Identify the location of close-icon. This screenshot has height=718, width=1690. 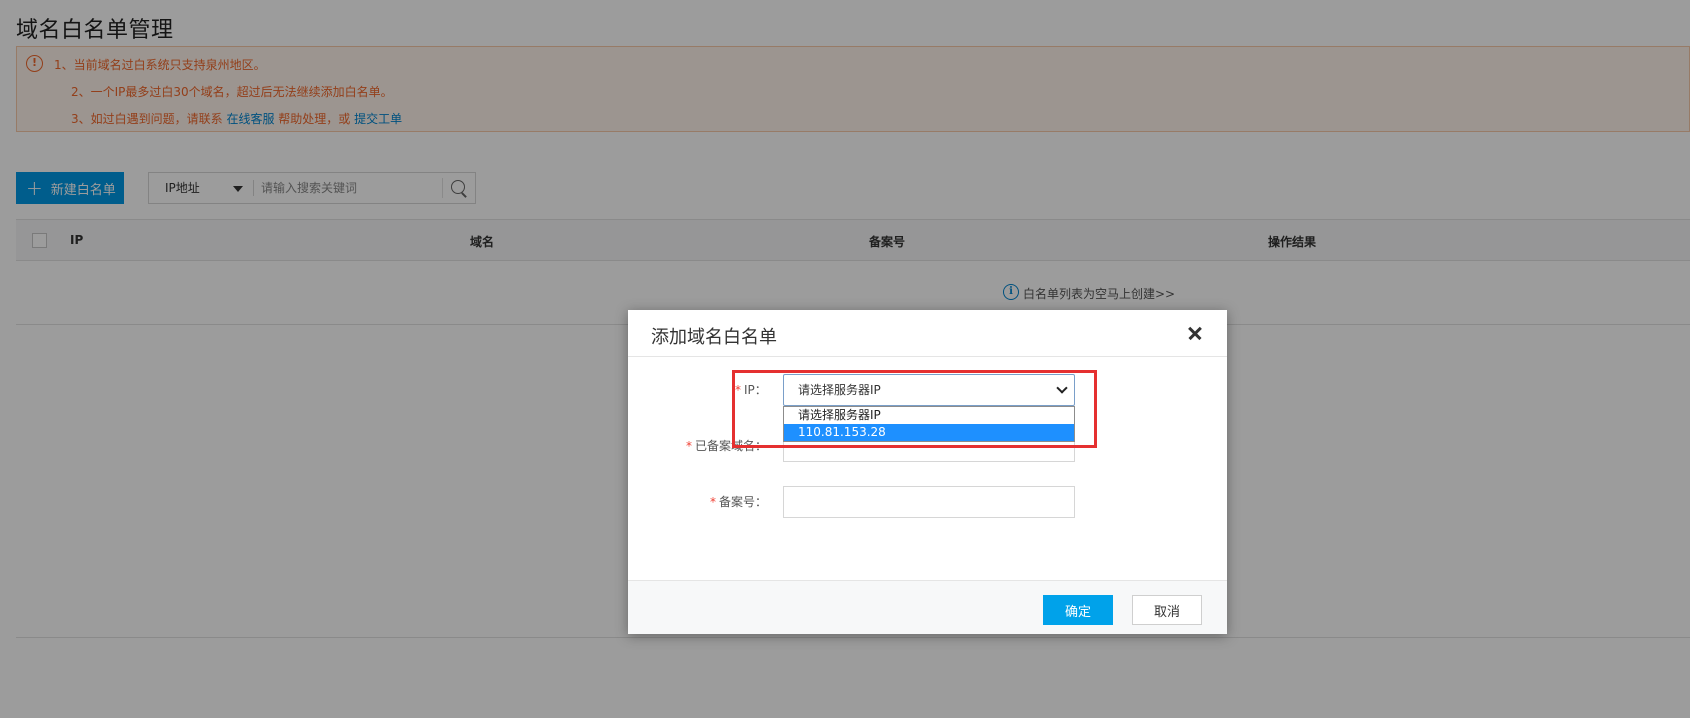
(1195, 333).